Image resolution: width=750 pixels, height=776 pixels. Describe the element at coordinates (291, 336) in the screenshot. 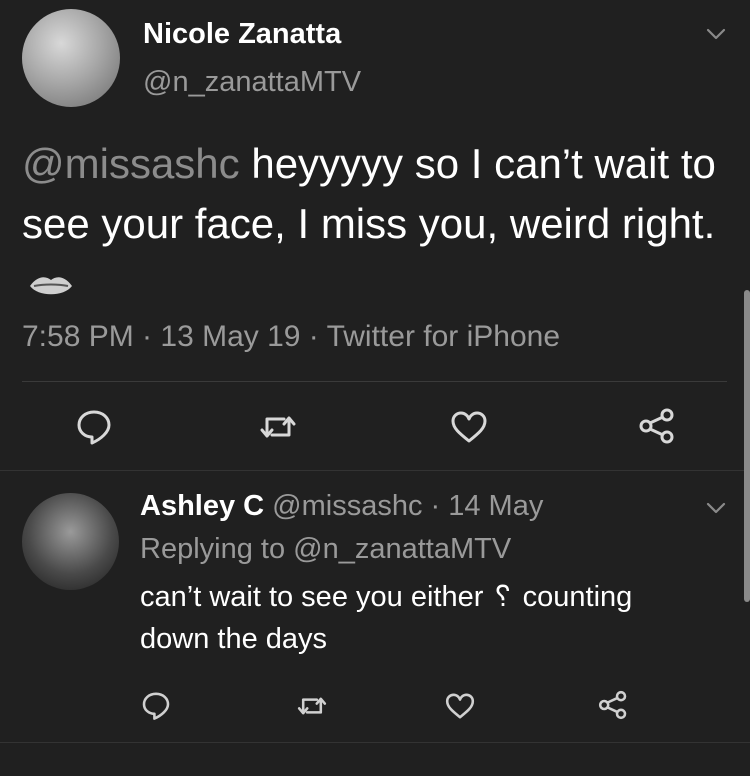

I see `tweet-meta: 7:58 PM · 13 May 19 · Twitter for iPhone` at that location.